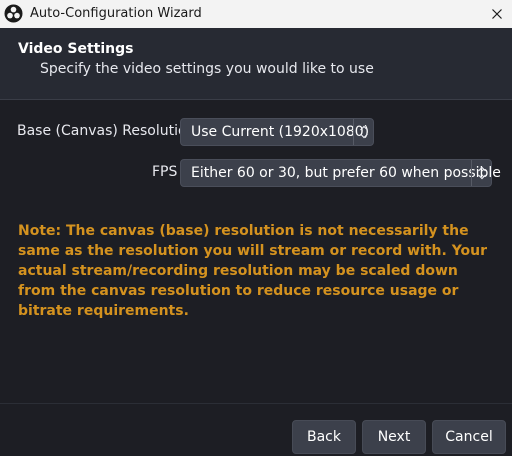 The width and height of the screenshot is (512, 456). I want to click on back-button: Back, so click(324, 437).